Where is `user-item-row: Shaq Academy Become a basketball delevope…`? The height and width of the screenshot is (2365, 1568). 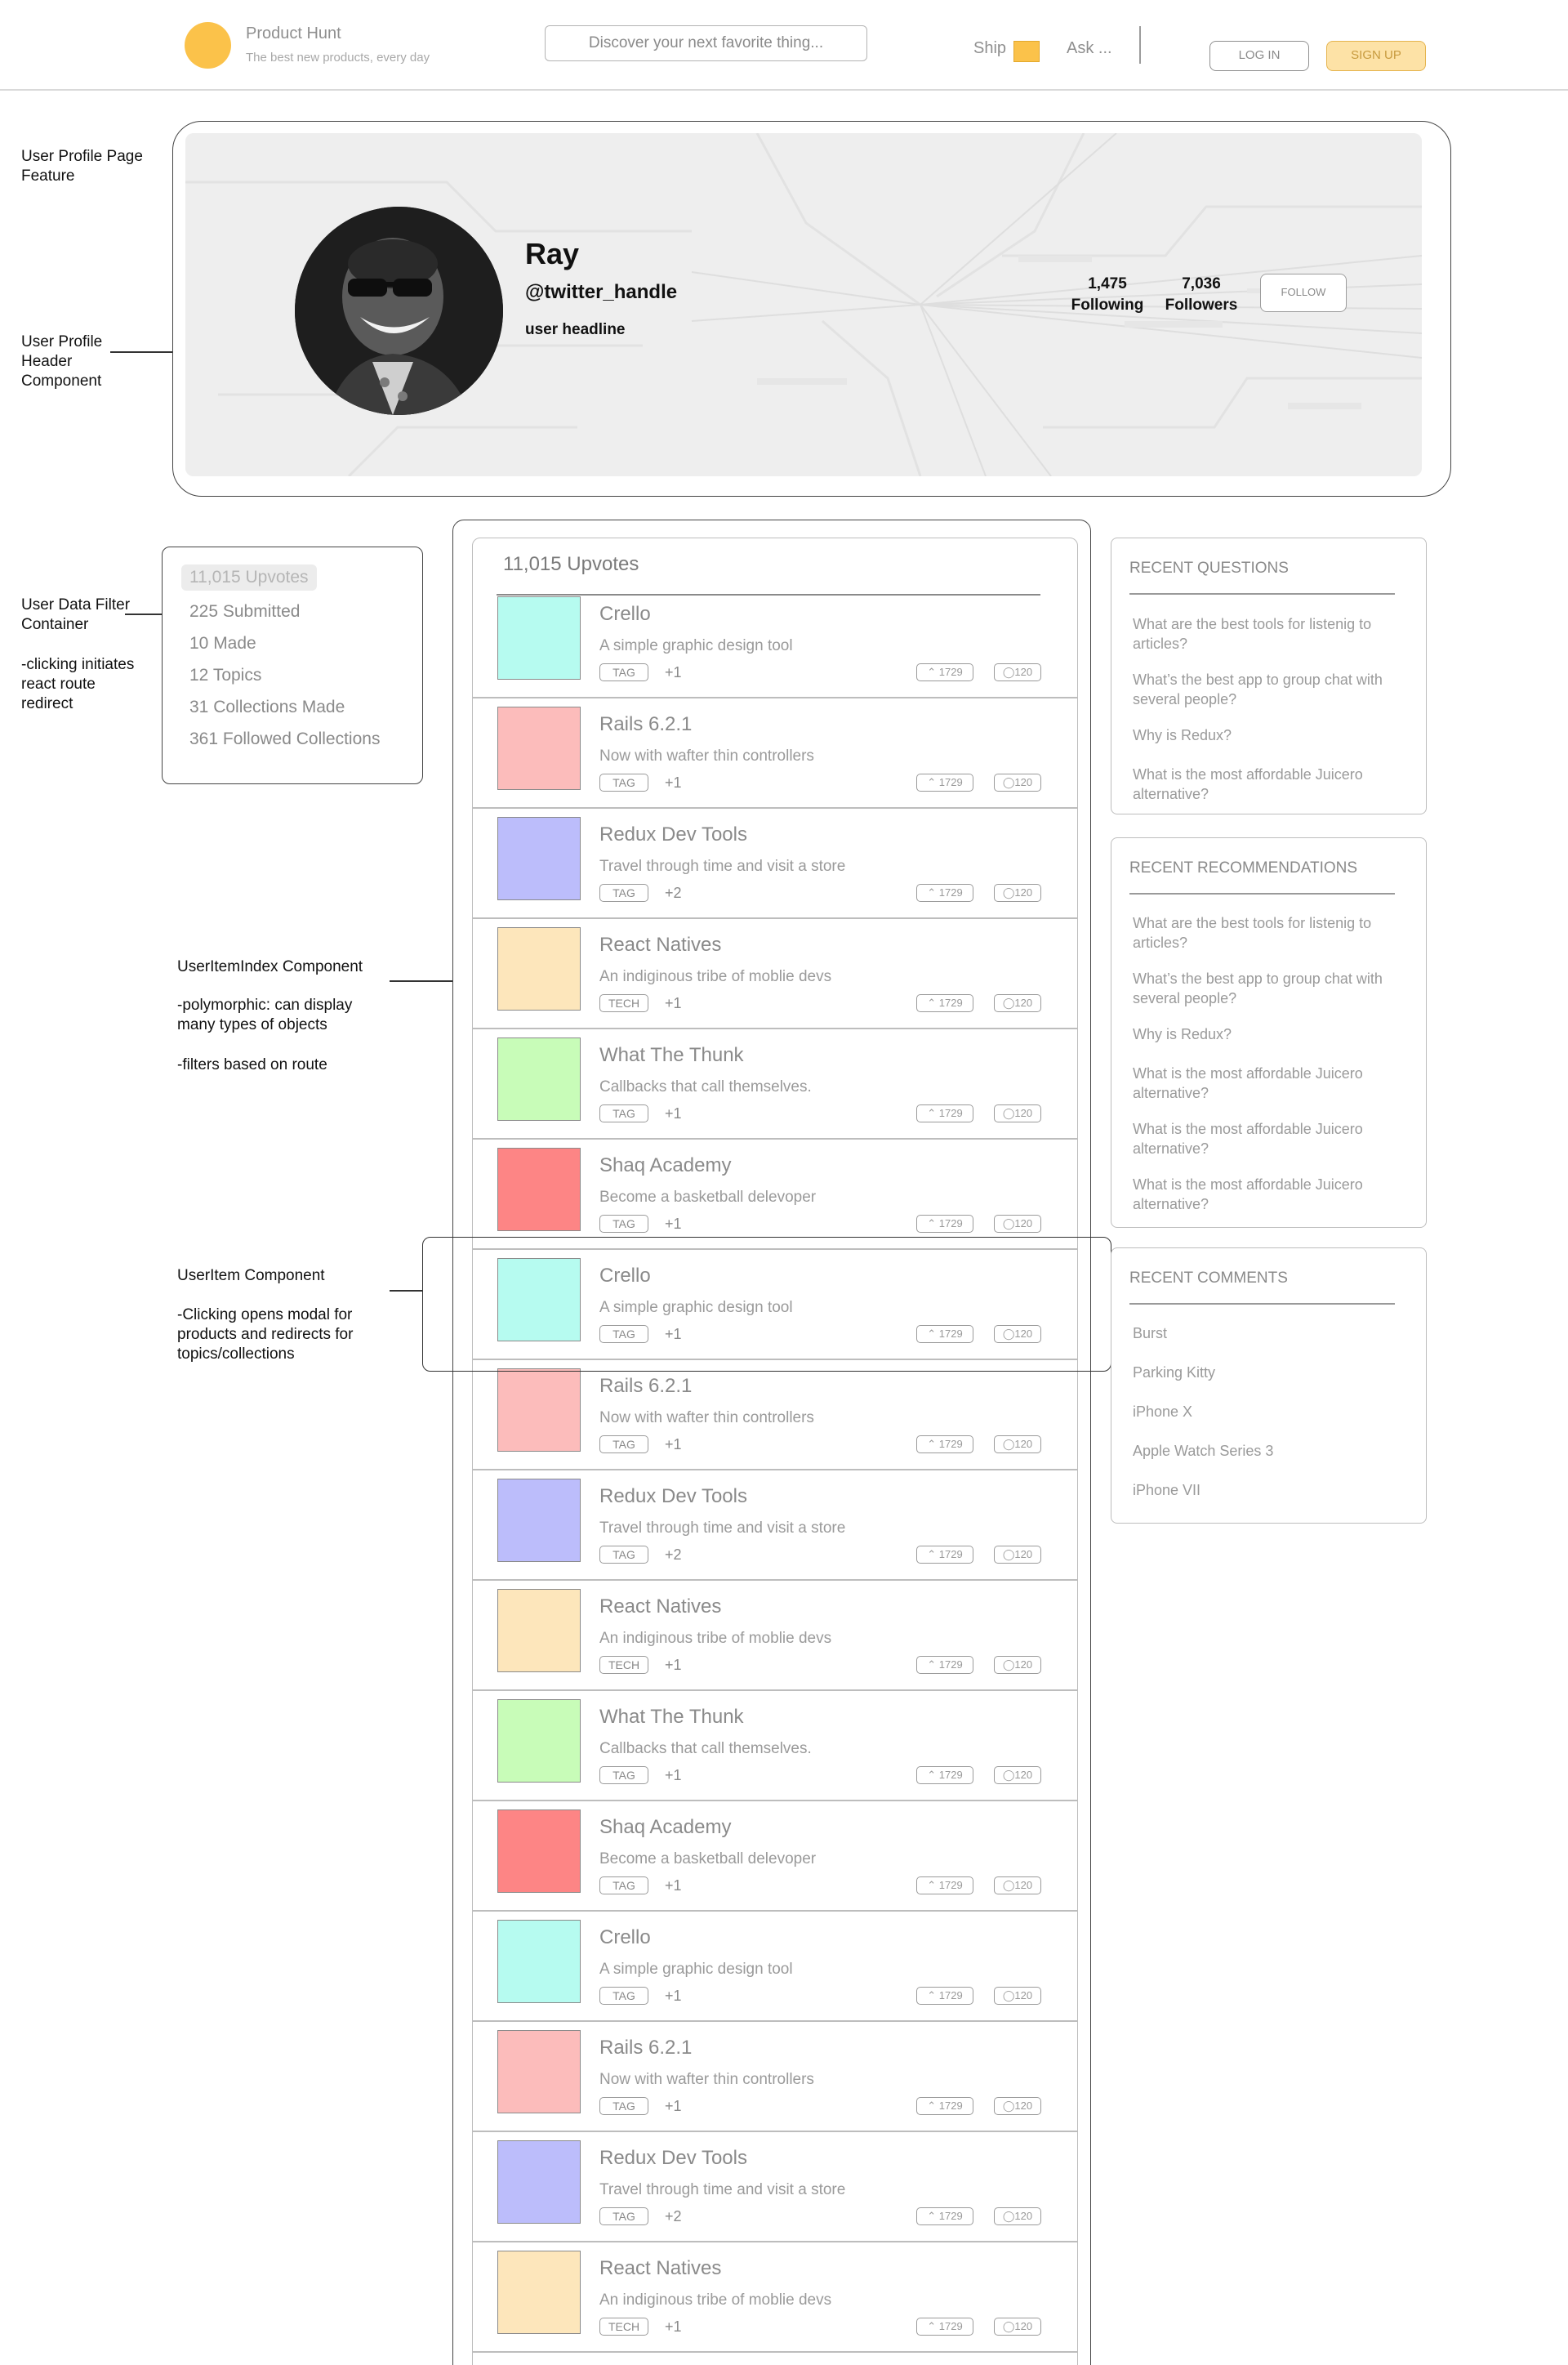
user-item-row: Shaq Academy Become a basketball delevope… is located at coordinates (775, 1195).